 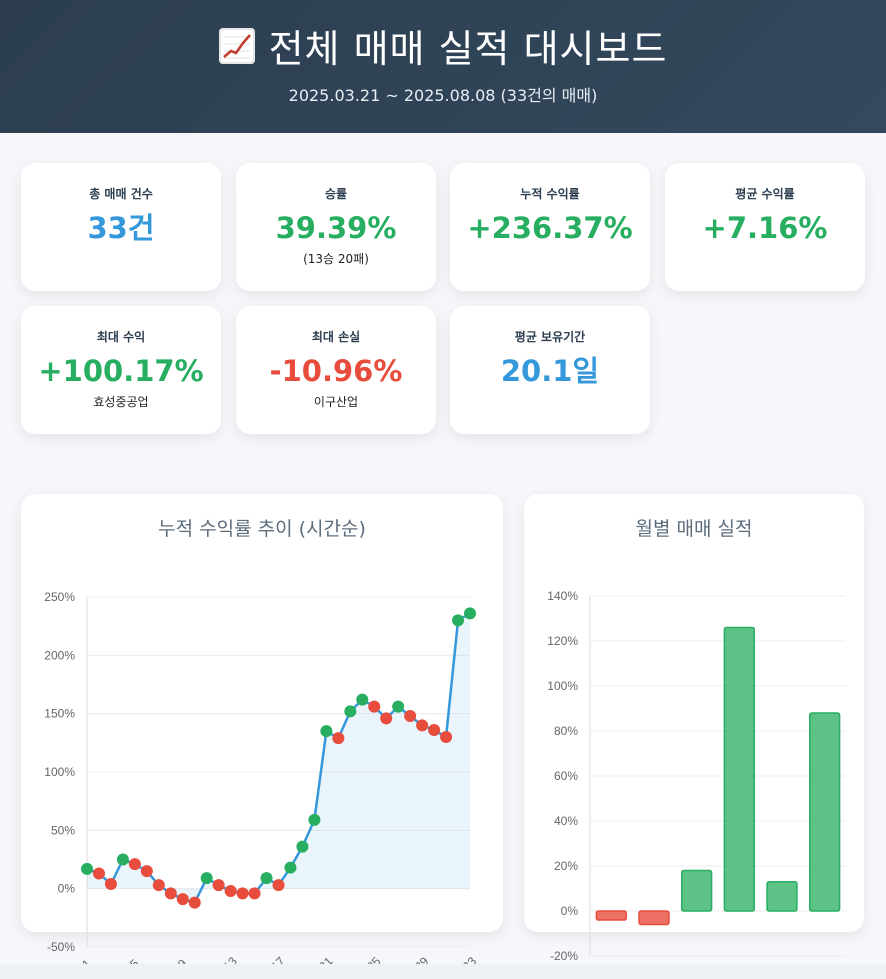 I want to click on max-loss-stock: 이구산업, so click(x=336, y=402).